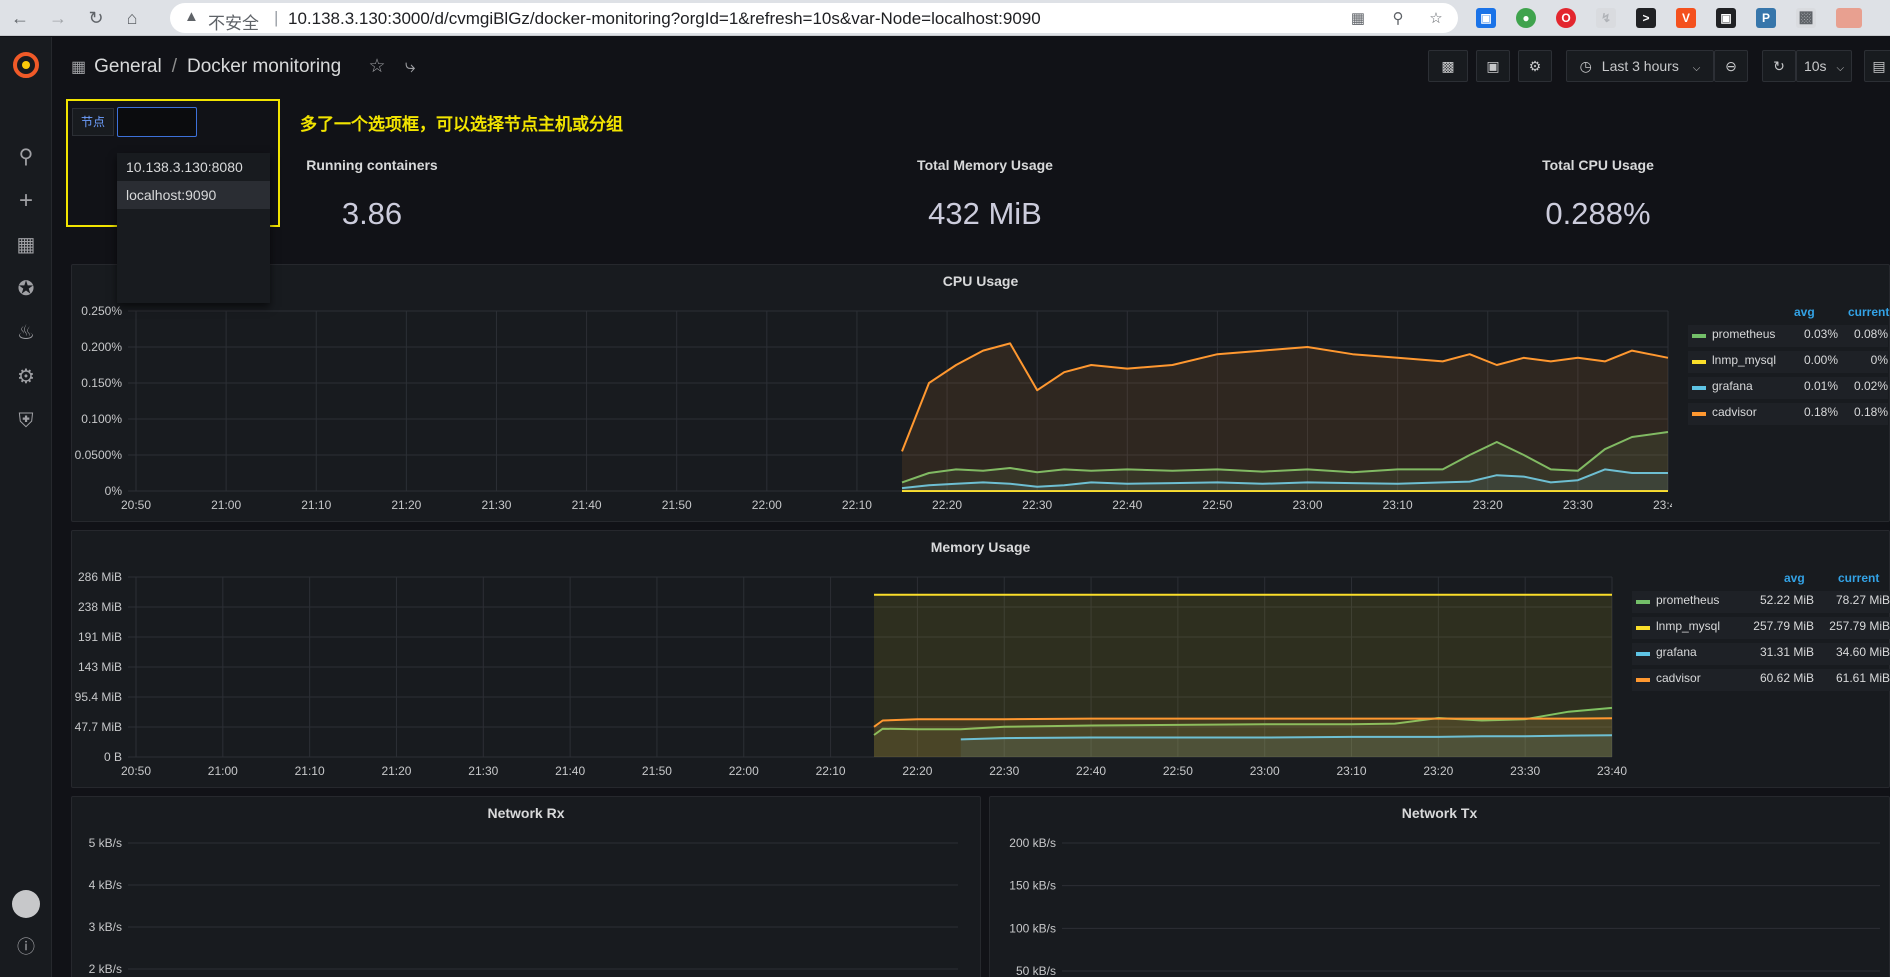 Image resolution: width=1890 pixels, height=977 pixels. What do you see at coordinates (26, 289) in the screenshot?
I see `explore-compass-icon: ✪` at bounding box center [26, 289].